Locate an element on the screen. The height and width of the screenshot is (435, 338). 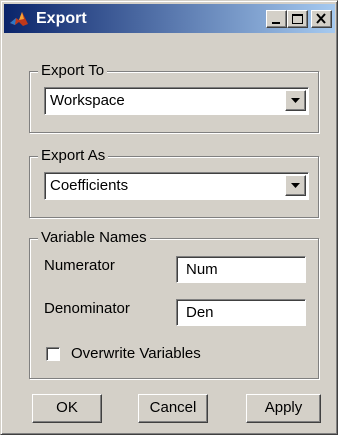
ok-button: OK is located at coordinates (67, 408).